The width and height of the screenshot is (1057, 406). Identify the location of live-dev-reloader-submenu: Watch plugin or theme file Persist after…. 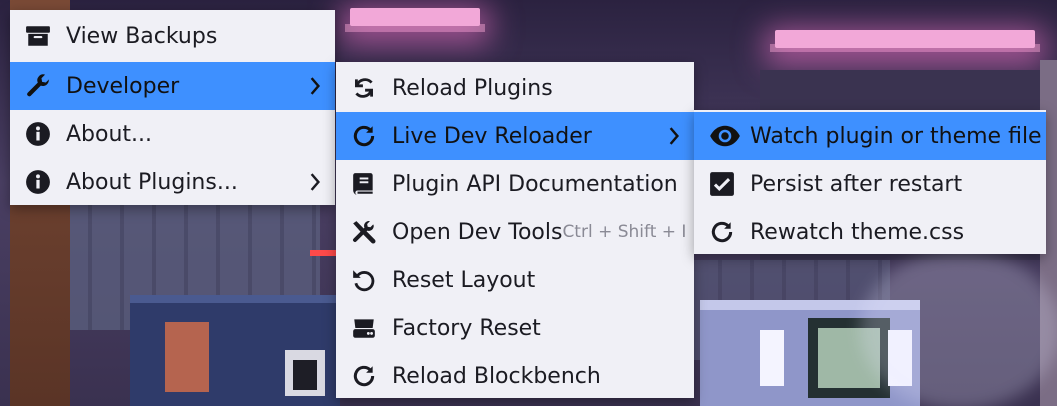
(870, 182).